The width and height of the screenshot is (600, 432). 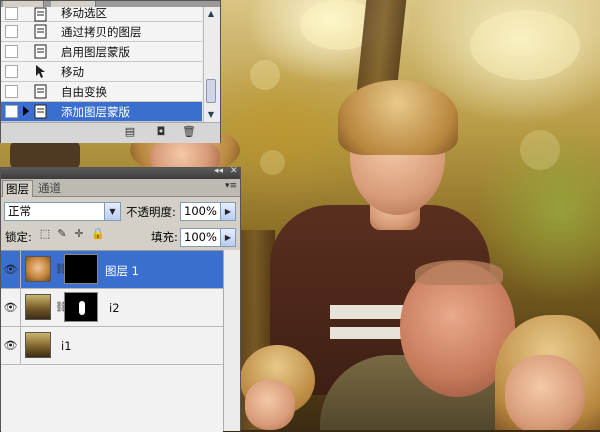 I want to click on layer-name: i2, so click(x=114, y=308).